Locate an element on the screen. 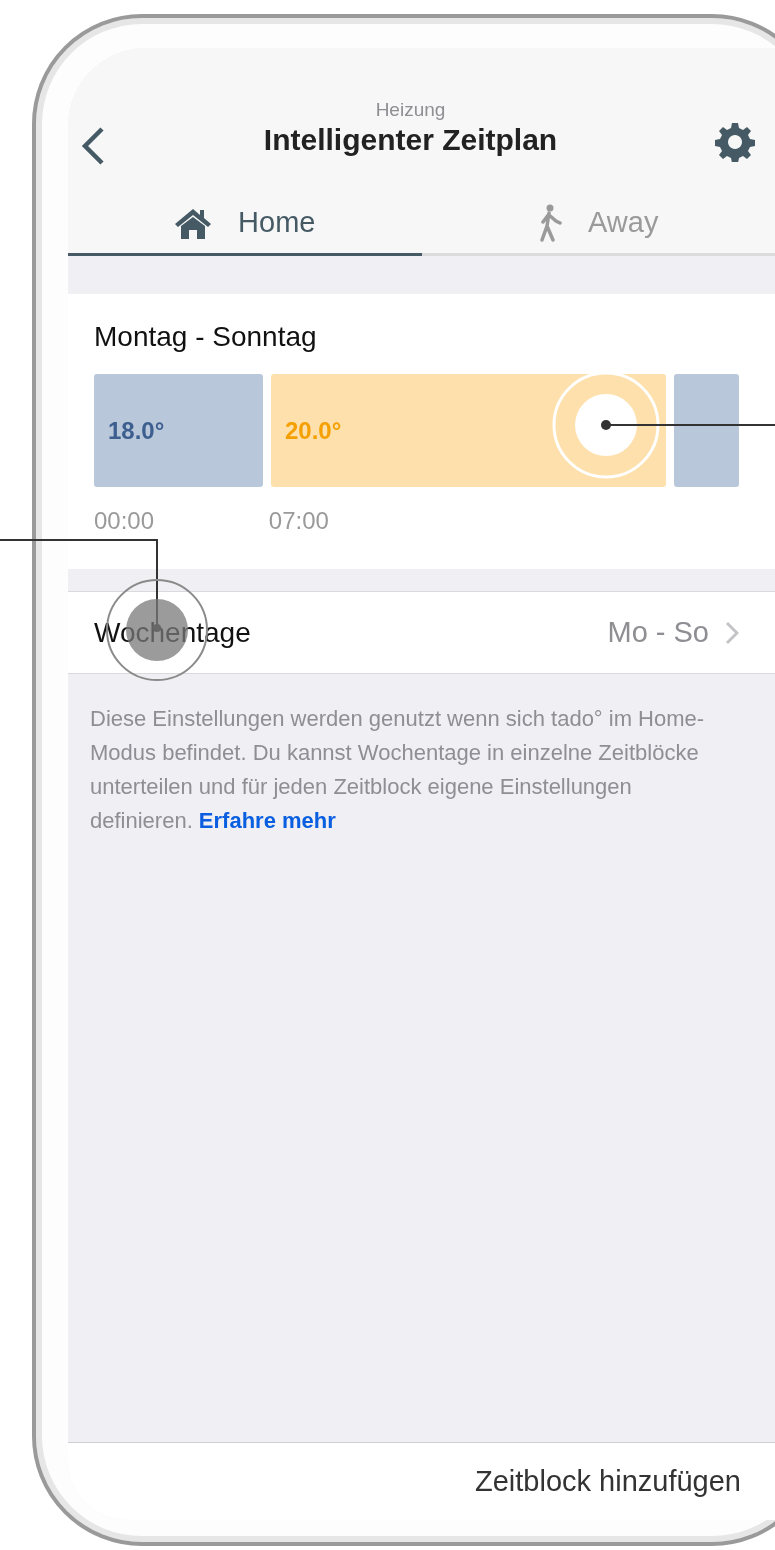 The width and height of the screenshot is (775, 1550). weekdays-value: Mo - So is located at coordinates (658, 632).